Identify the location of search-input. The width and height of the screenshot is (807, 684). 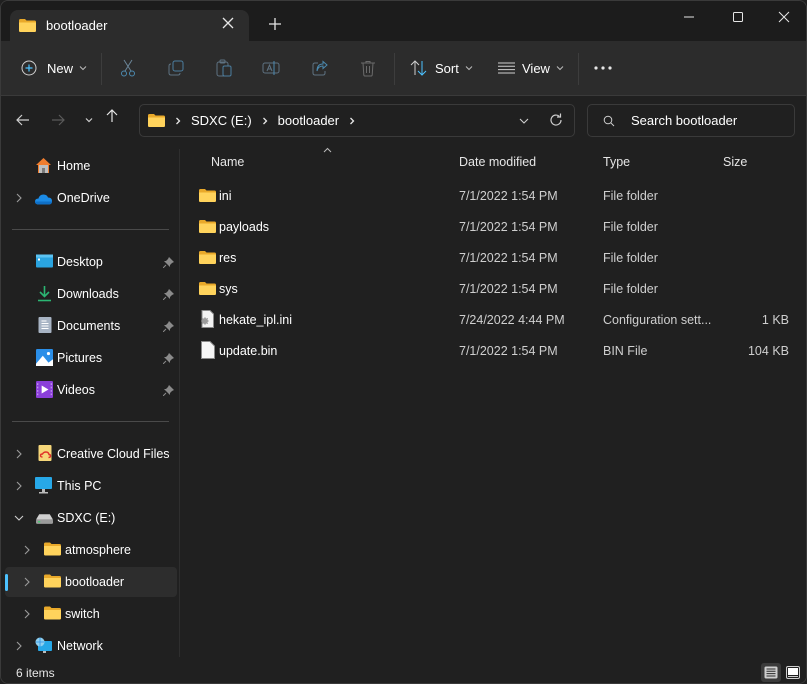
(711, 120).